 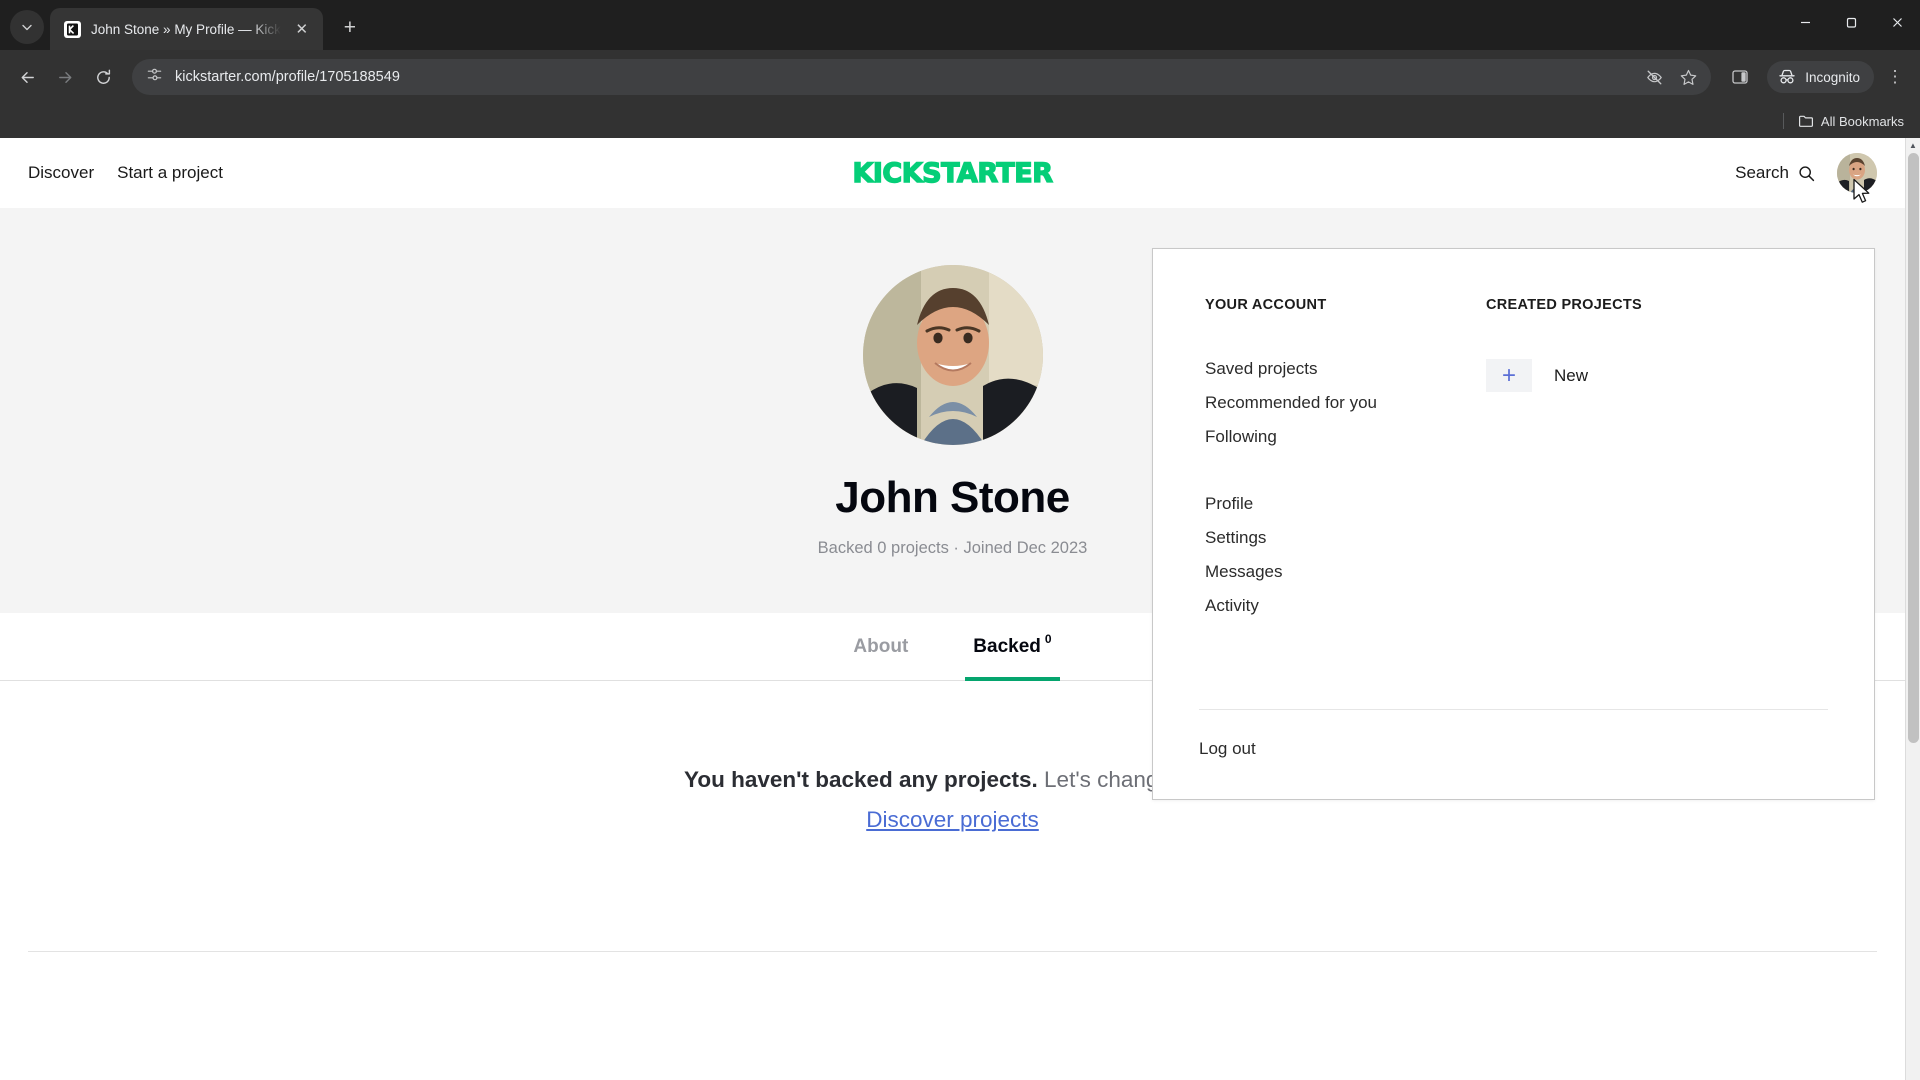 I want to click on close-icon, so click(x=1897, y=22).